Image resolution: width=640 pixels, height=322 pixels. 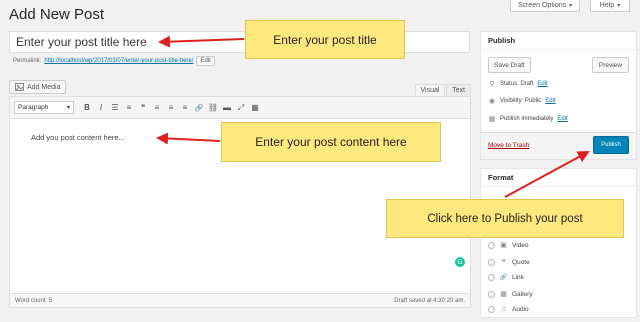 I want to click on arrow-to-content, so click(x=188, y=138).